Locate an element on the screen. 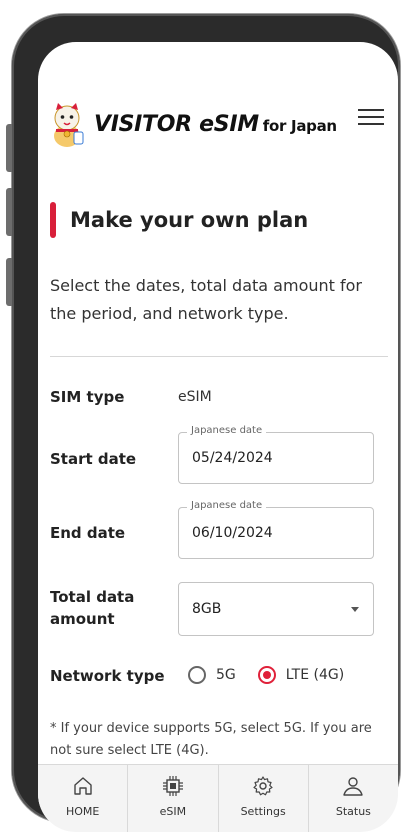 This screenshot has height=832, width=412. brand-title: VISITOR eSIM for Japan is located at coordinates (215, 124).